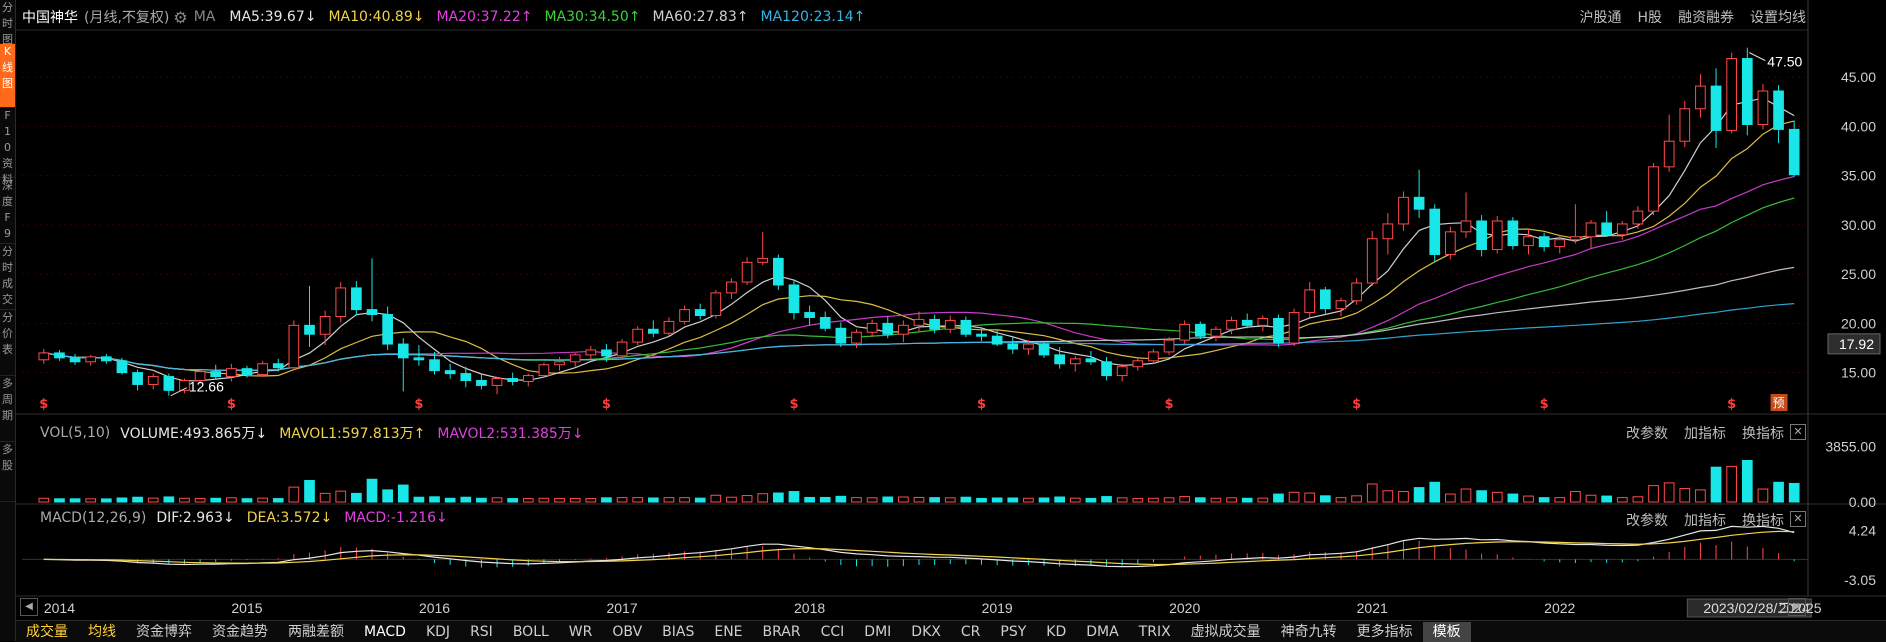 This screenshot has height=642, width=1886. I want to click on header-link-1: H股, so click(1649, 17).